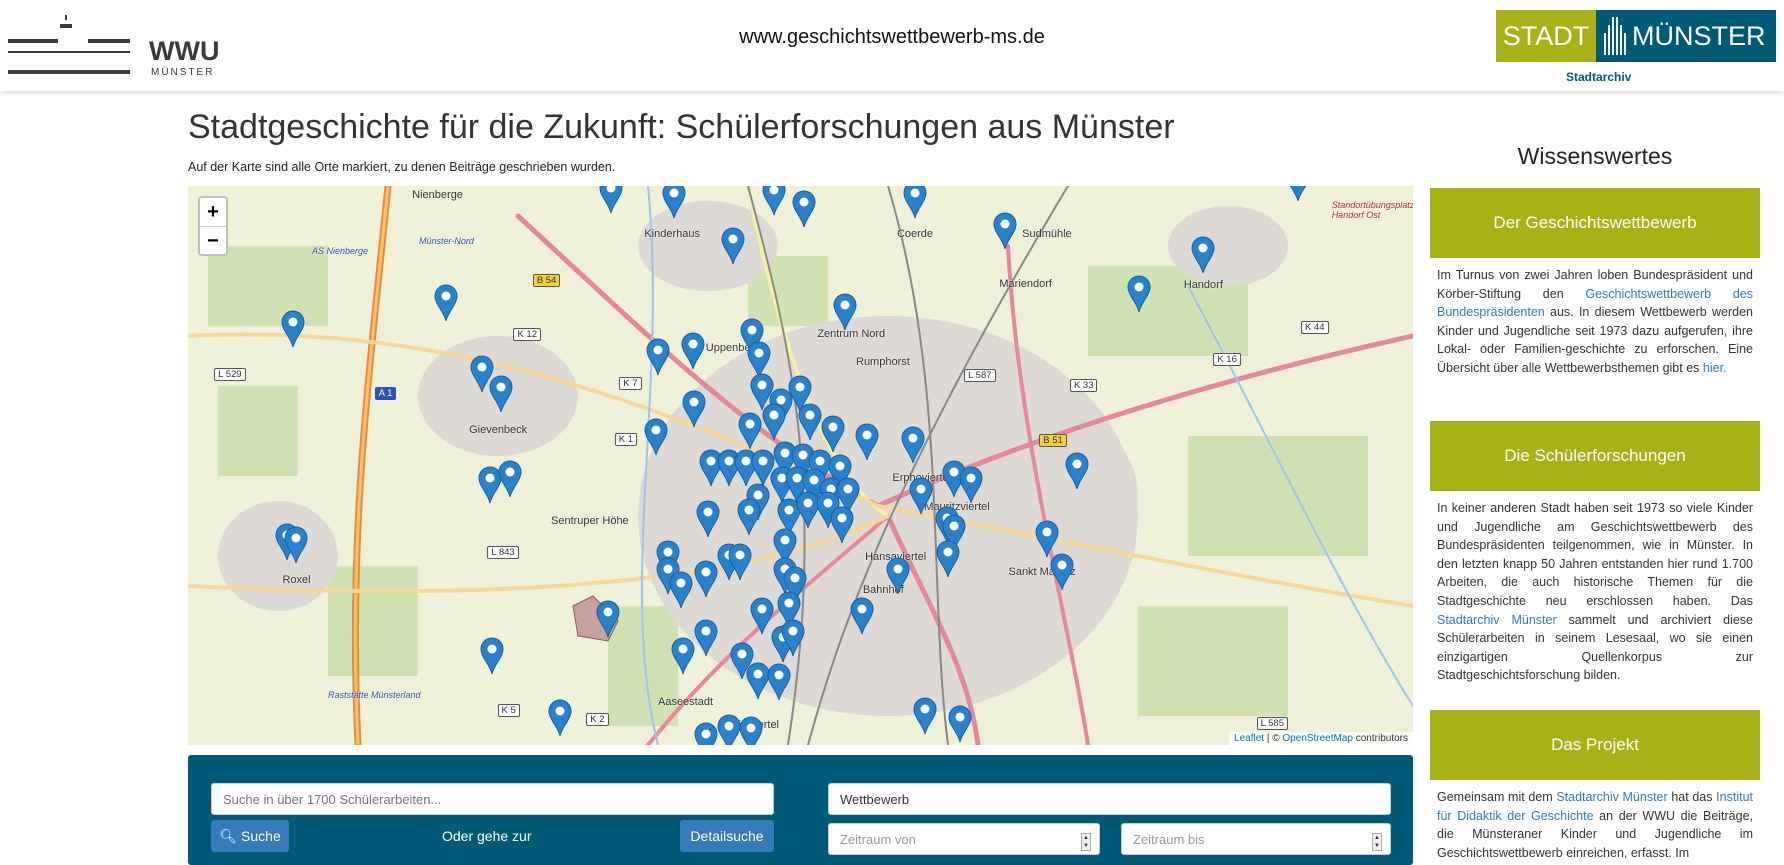 The height and width of the screenshot is (865, 1784). What do you see at coordinates (1615, 36) in the screenshot?
I see `logo-bars-icon` at bounding box center [1615, 36].